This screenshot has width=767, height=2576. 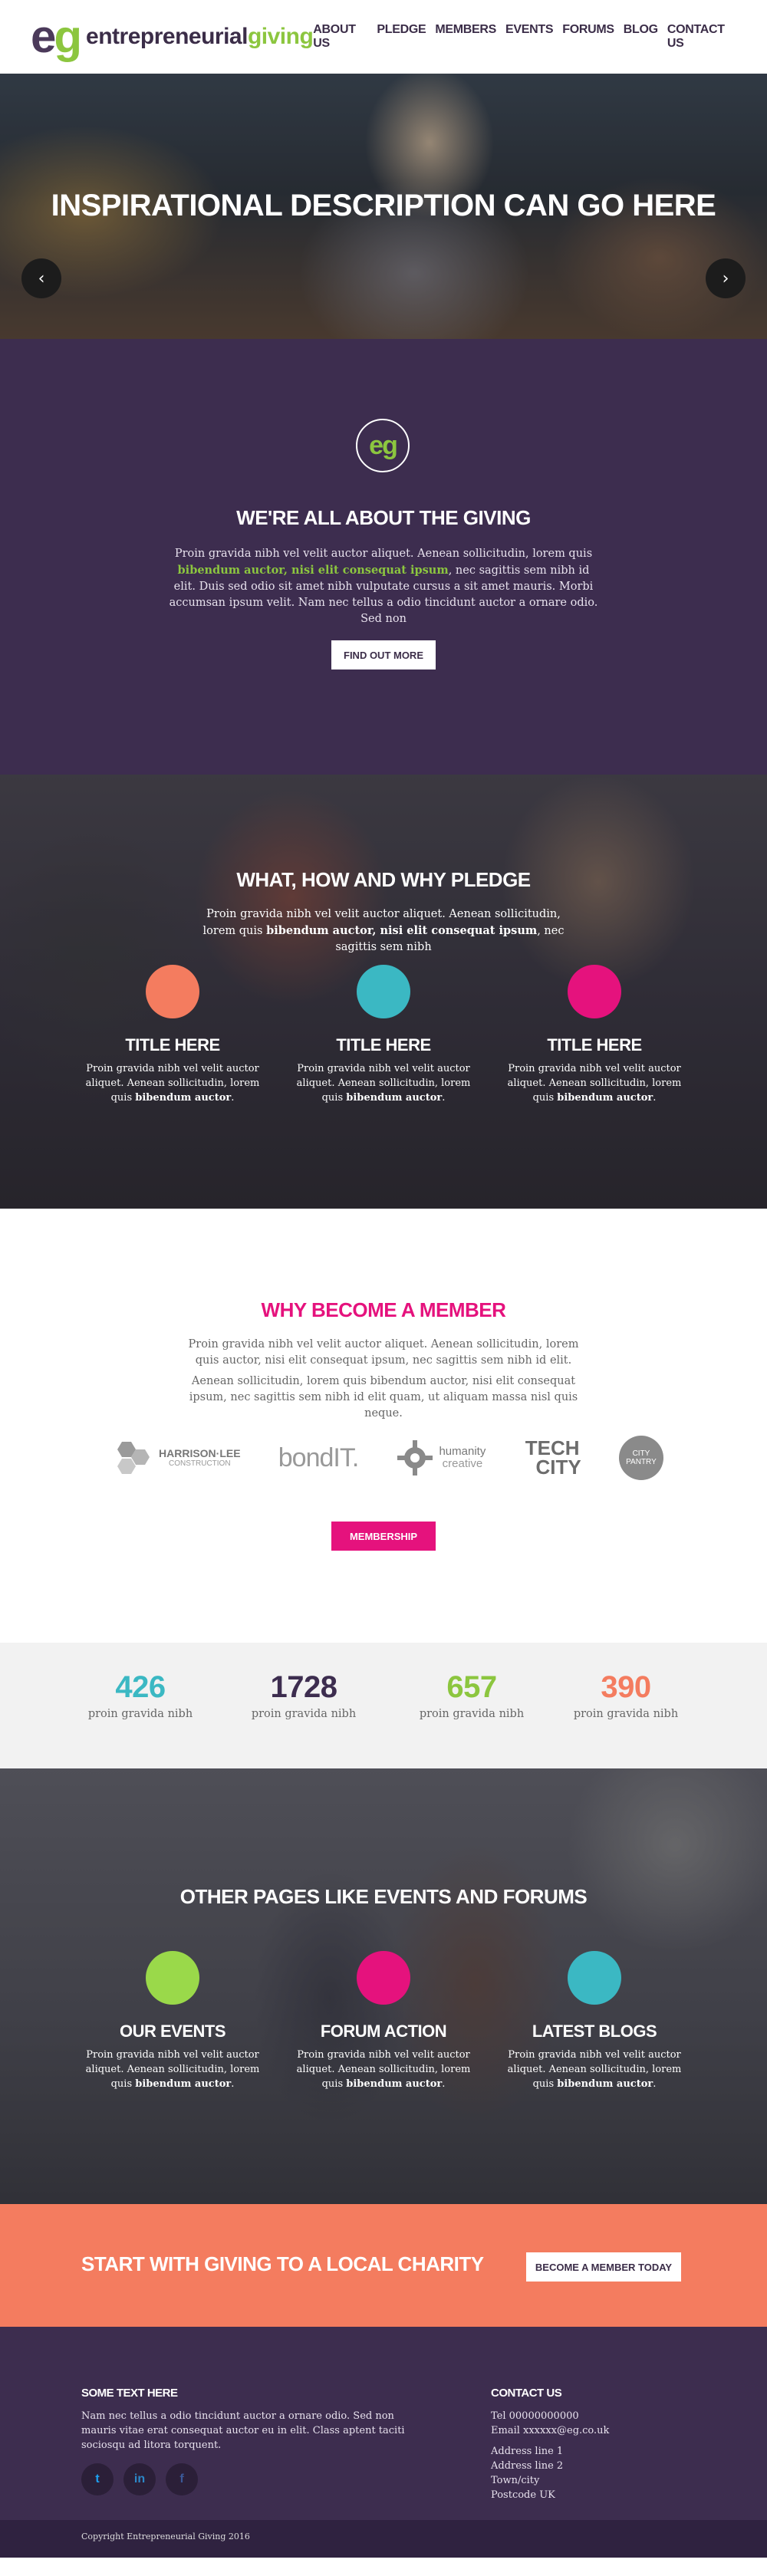 I want to click on logo-text-entrepreneurial: entrepreneurial, so click(x=167, y=36).